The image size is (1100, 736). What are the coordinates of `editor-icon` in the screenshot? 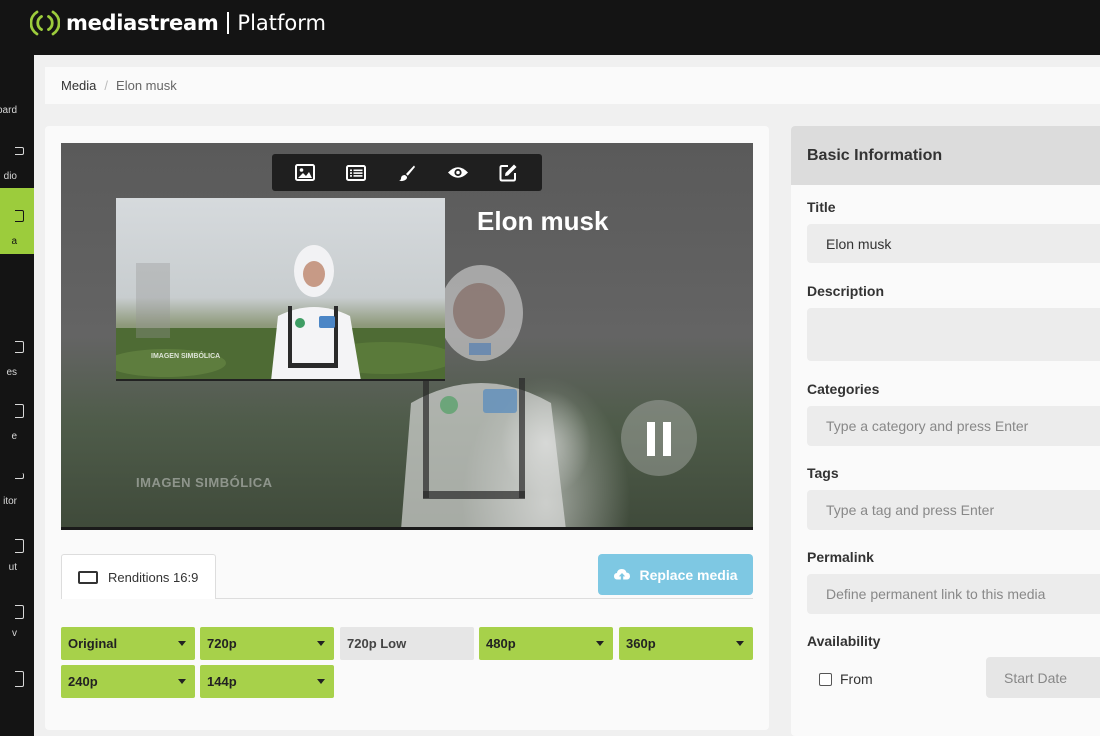 It's located at (19, 476).